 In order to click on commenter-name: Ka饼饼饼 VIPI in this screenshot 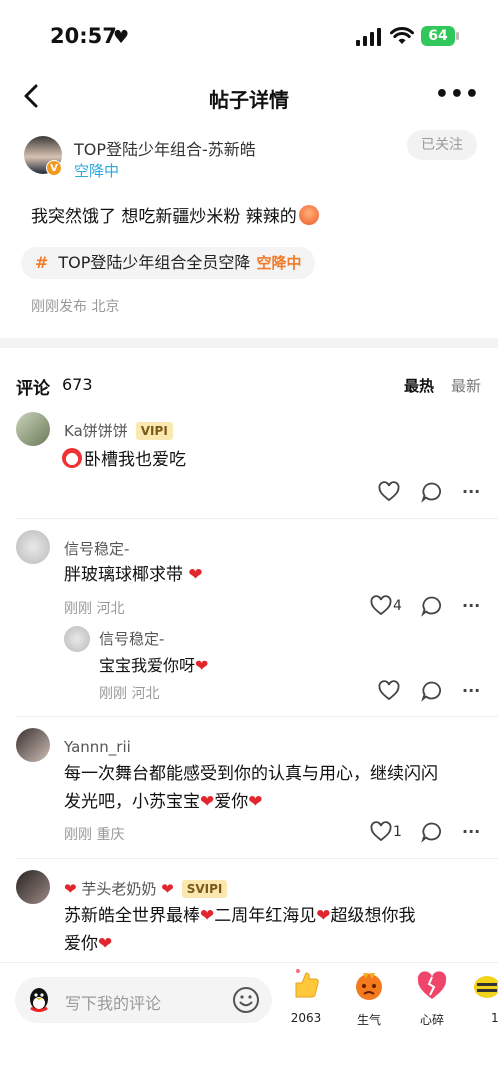, I will do `click(118, 430)`.